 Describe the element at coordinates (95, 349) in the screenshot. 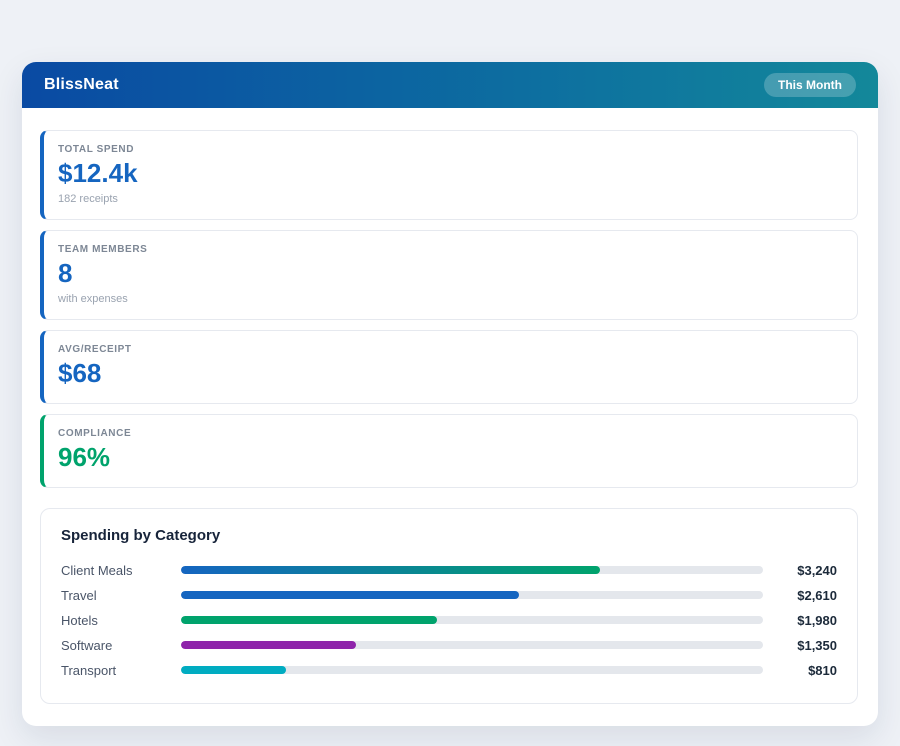

I see `stat-label: AVG/RECEIPT` at that location.